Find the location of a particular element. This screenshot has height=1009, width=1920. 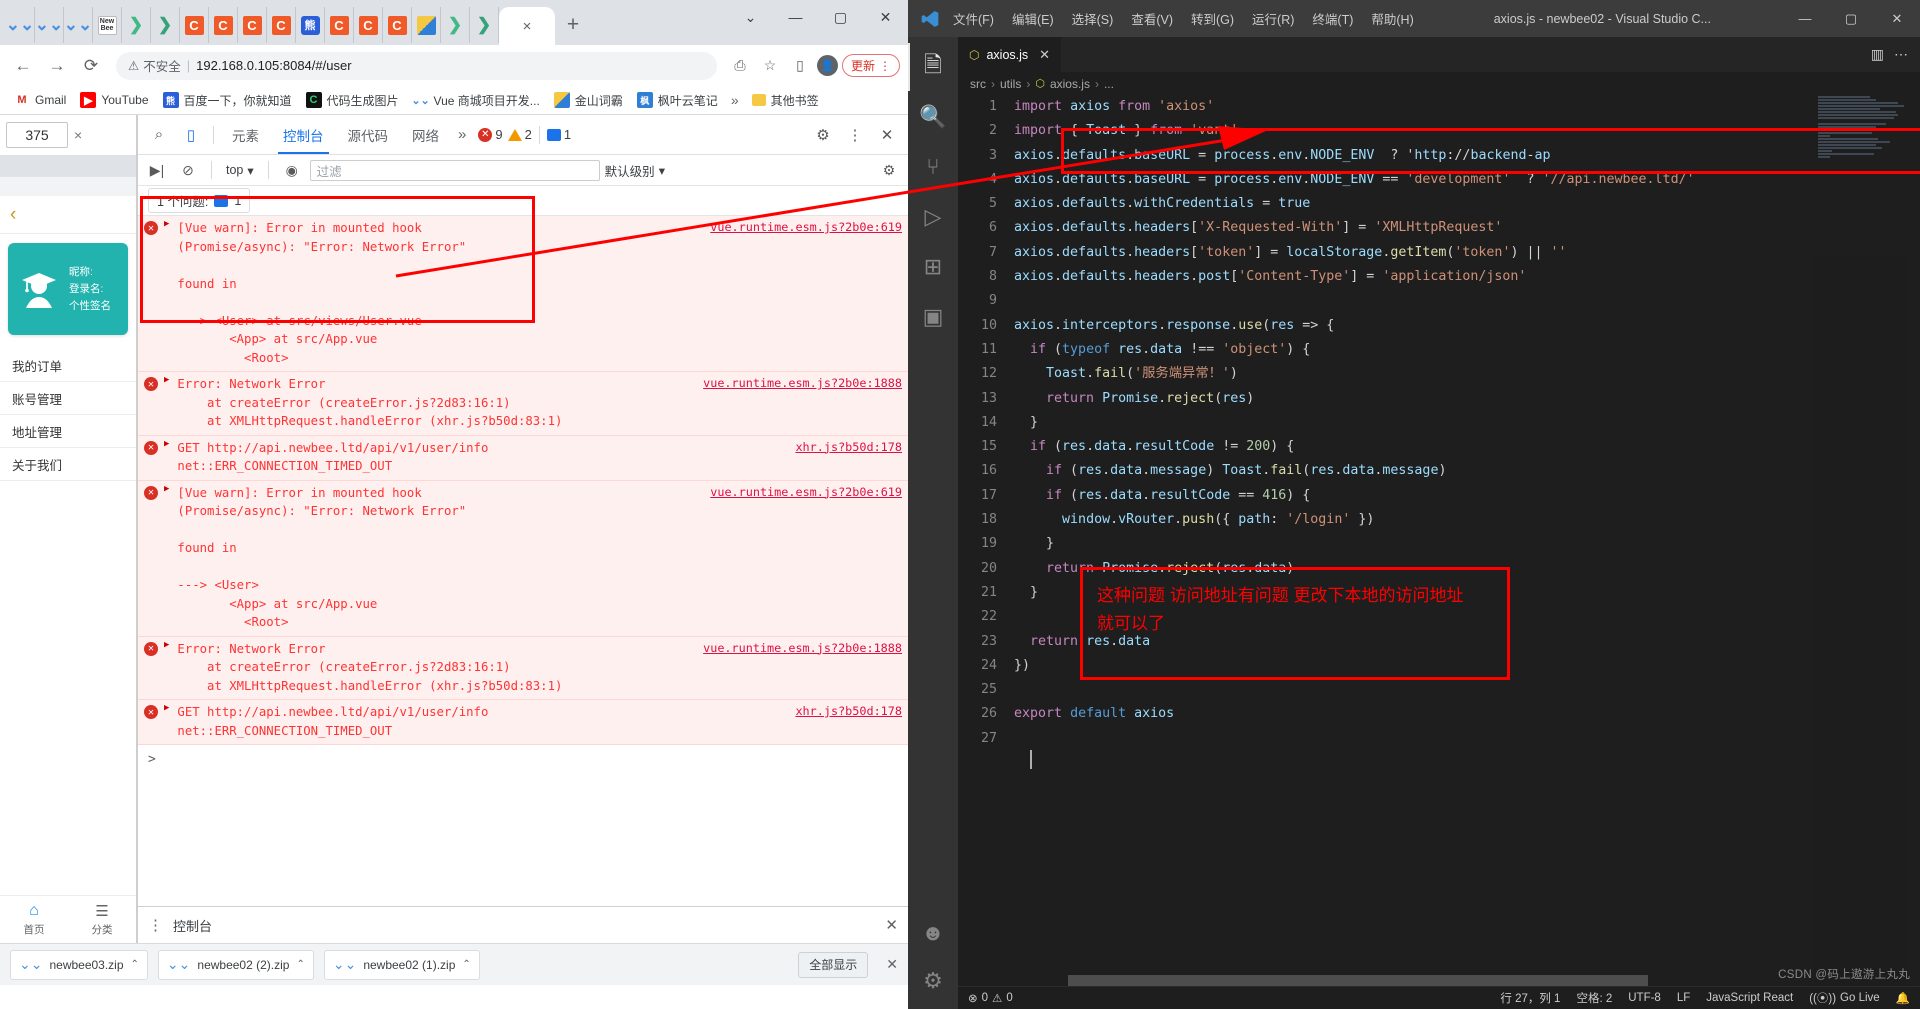

status-language-mode: JavaScript React is located at coordinates (1749, 998).